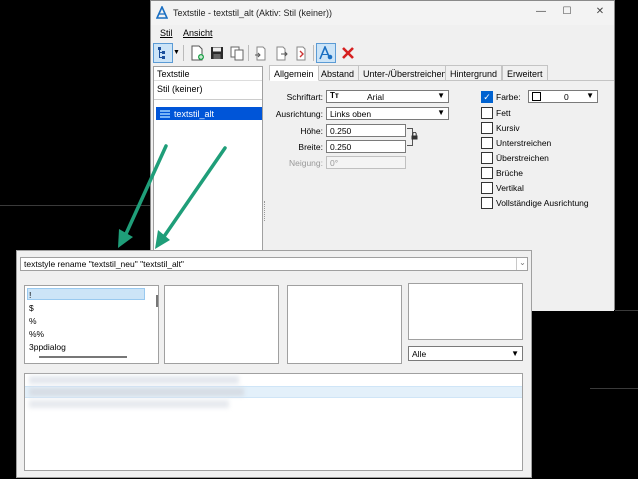 Image resolution: width=638 pixels, height=479 pixels. I want to click on command-list: ! $ % %% 3ppdialog, so click(91, 324).